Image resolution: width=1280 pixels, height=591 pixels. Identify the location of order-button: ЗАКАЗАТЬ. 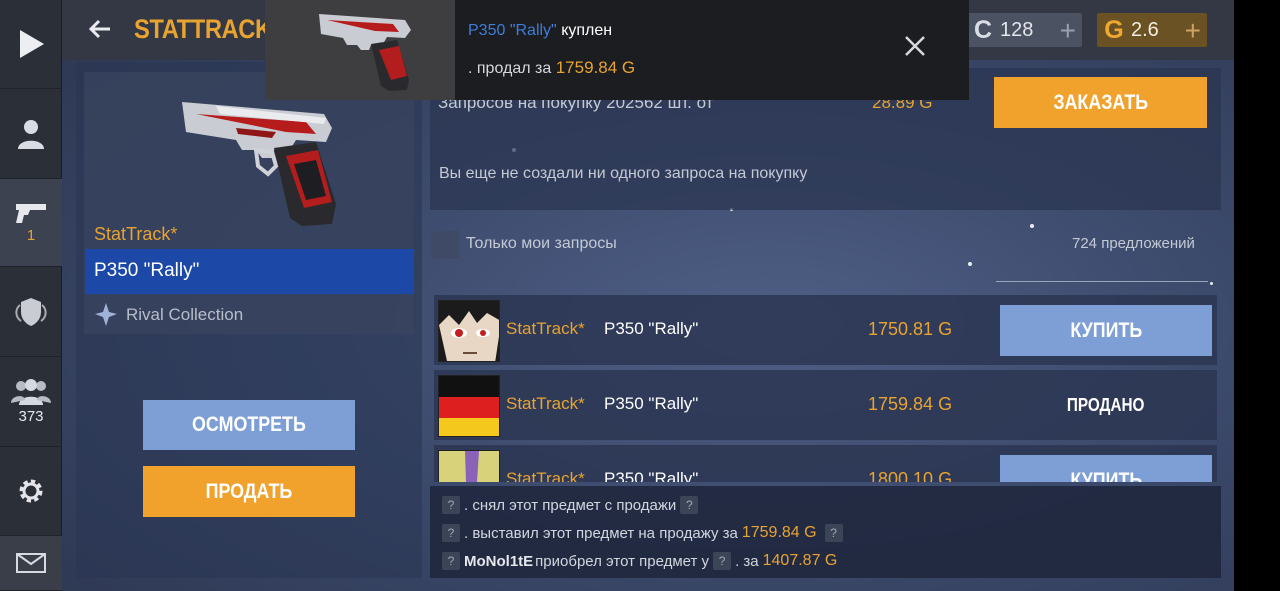
(1100, 102).